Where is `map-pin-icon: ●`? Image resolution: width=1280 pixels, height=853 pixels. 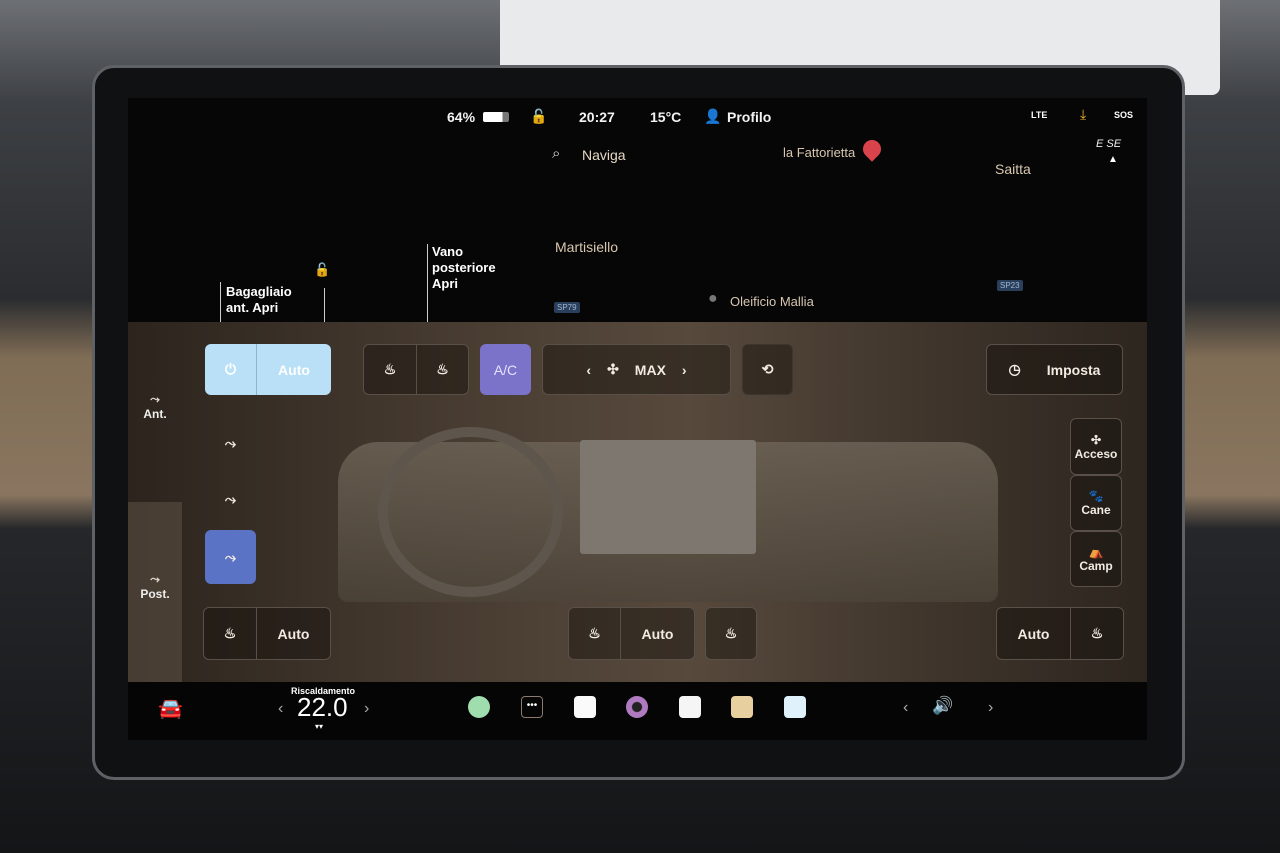 map-pin-icon: ● is located at coordinates (713, 298).